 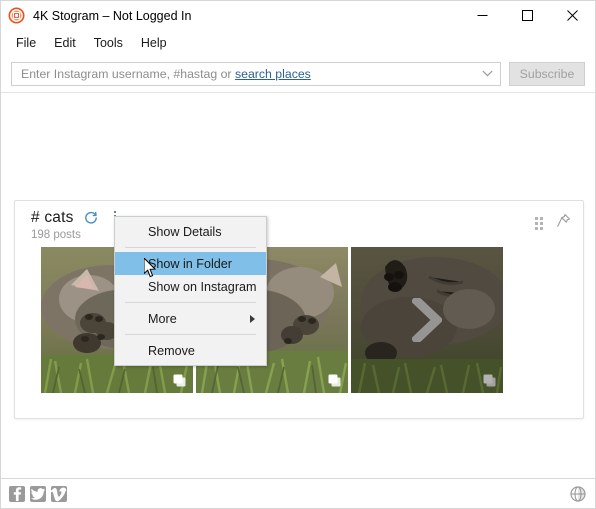 I want to click on twitter-icon, so click(x=38, y=493).